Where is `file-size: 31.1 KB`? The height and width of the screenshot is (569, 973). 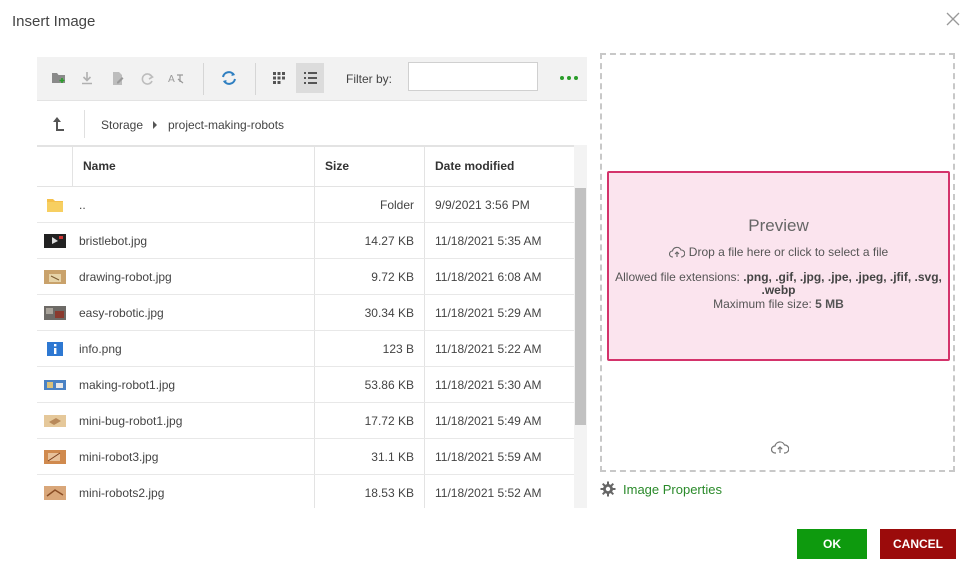 file-size: 31.1 KB is located at coordinates (392, 457).